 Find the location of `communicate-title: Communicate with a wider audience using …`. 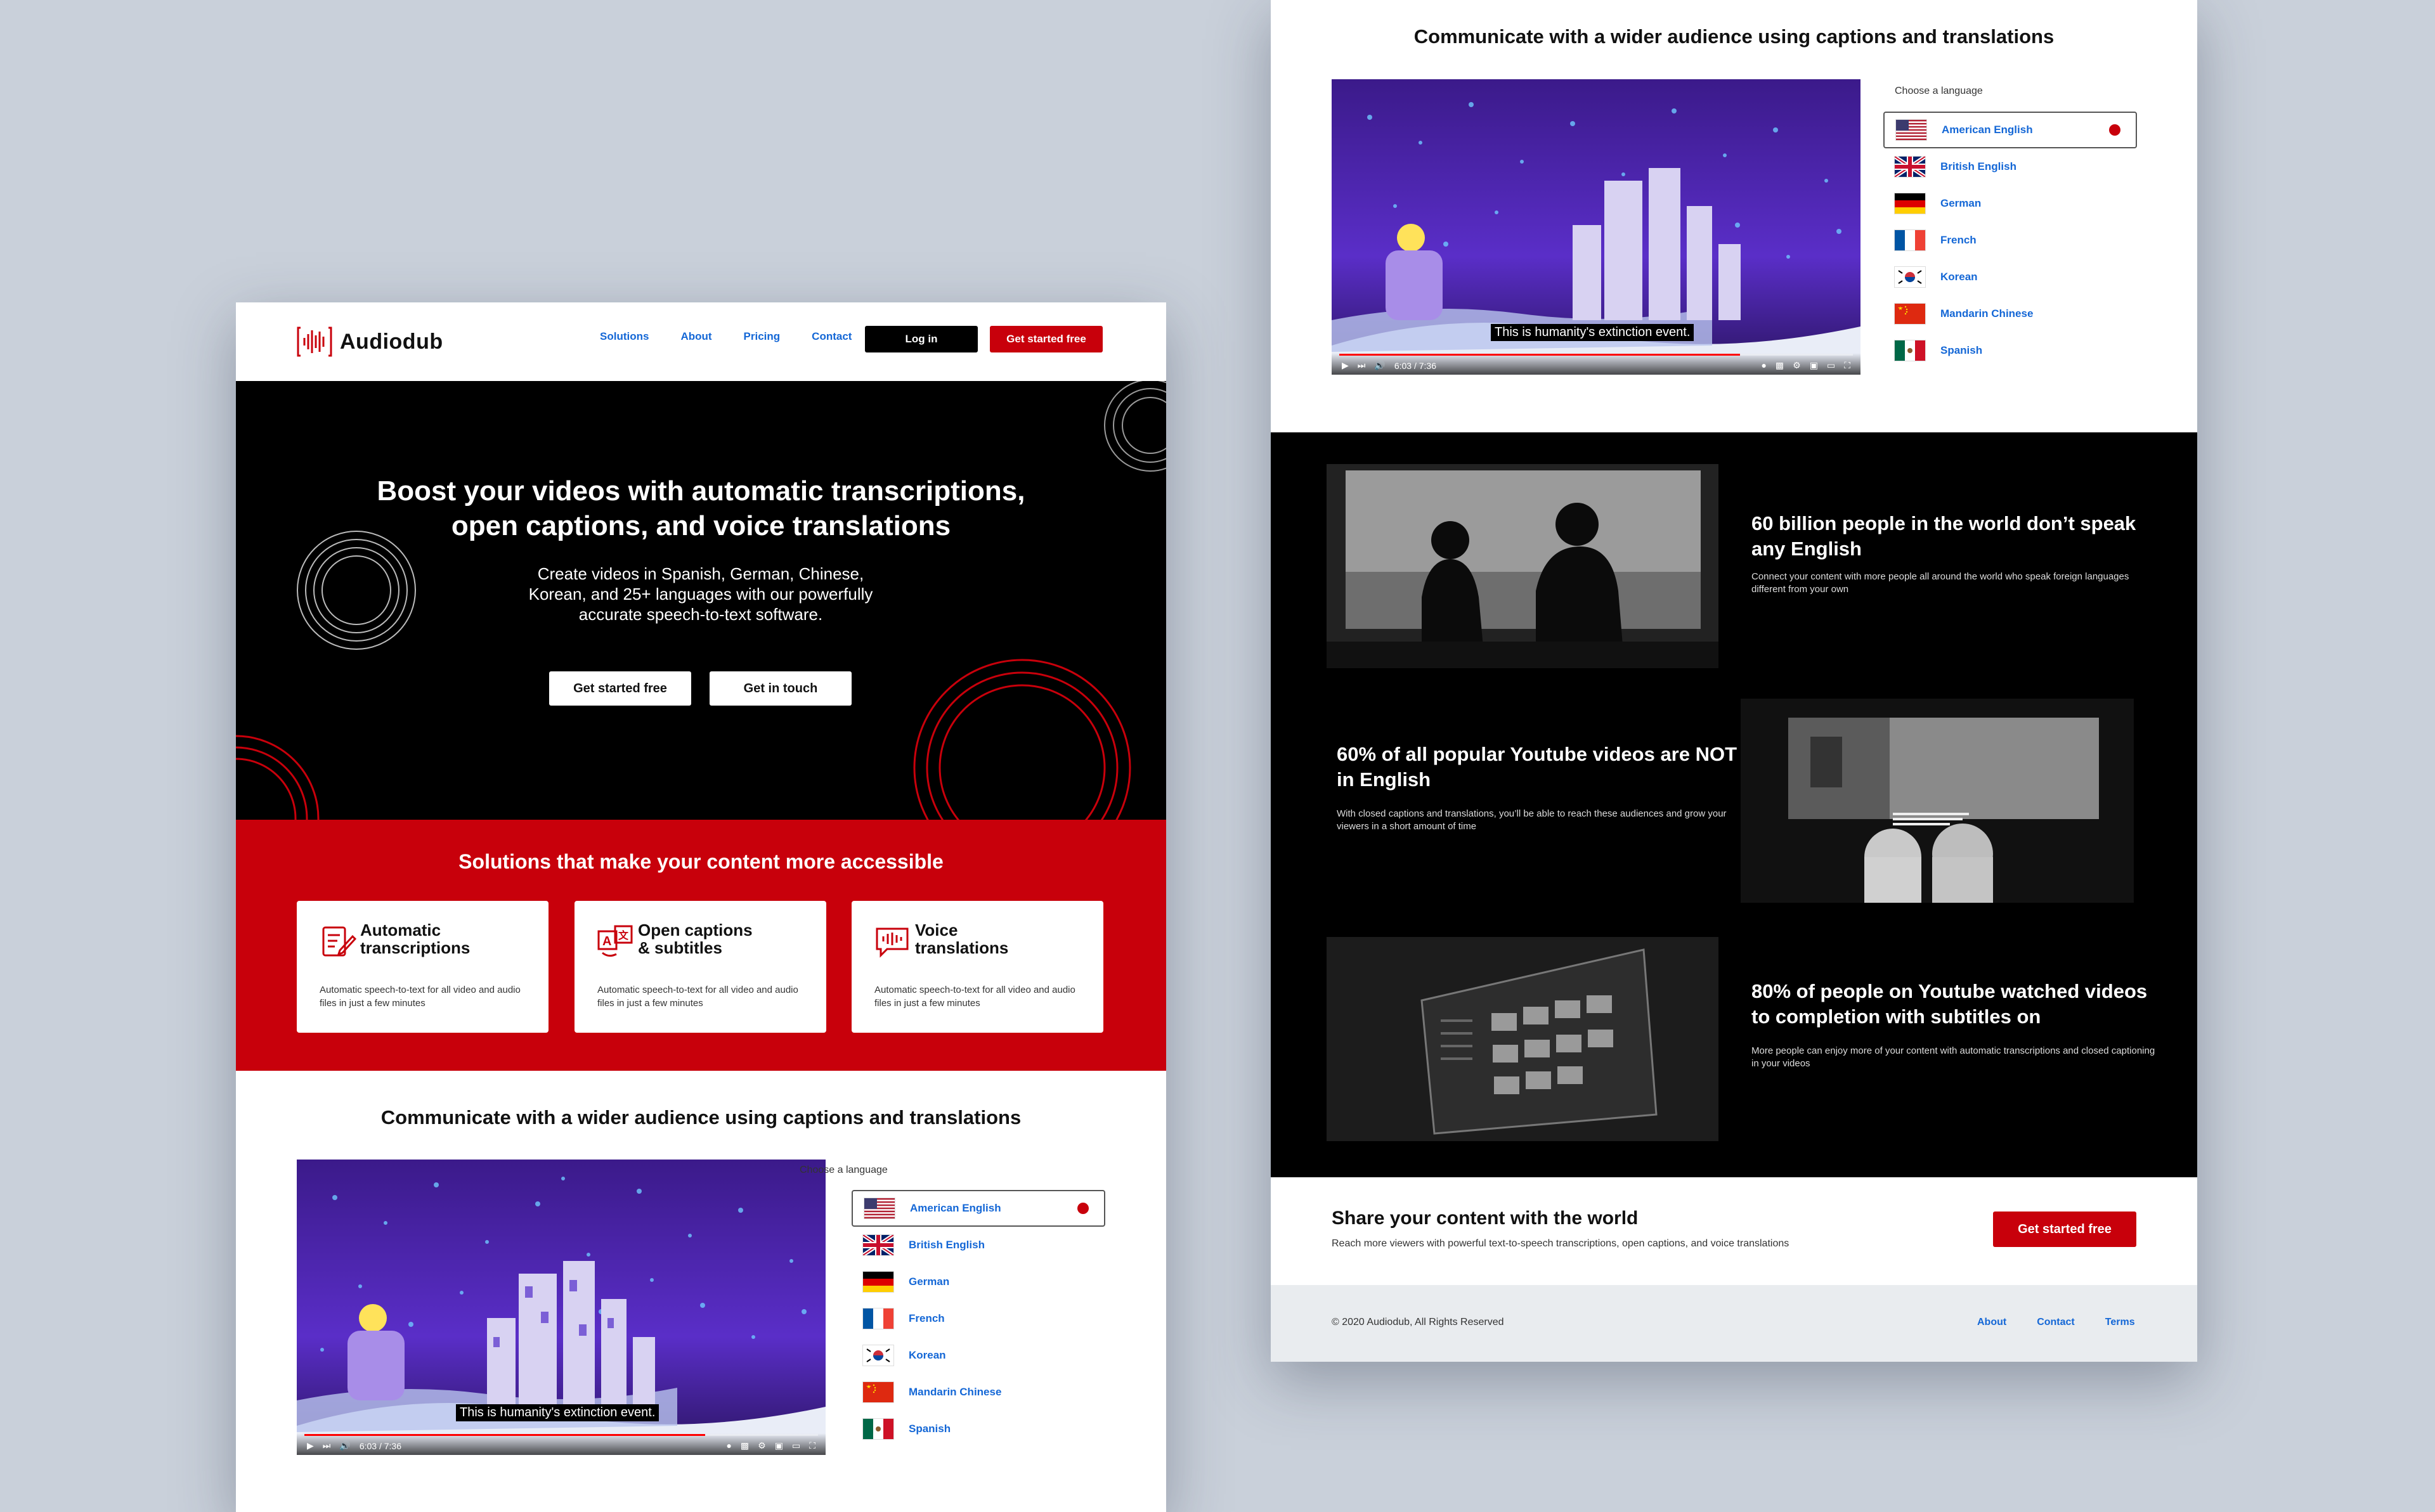

communicate-title: Communicate with a wider audience using … is located at coordinates (1734, 36).